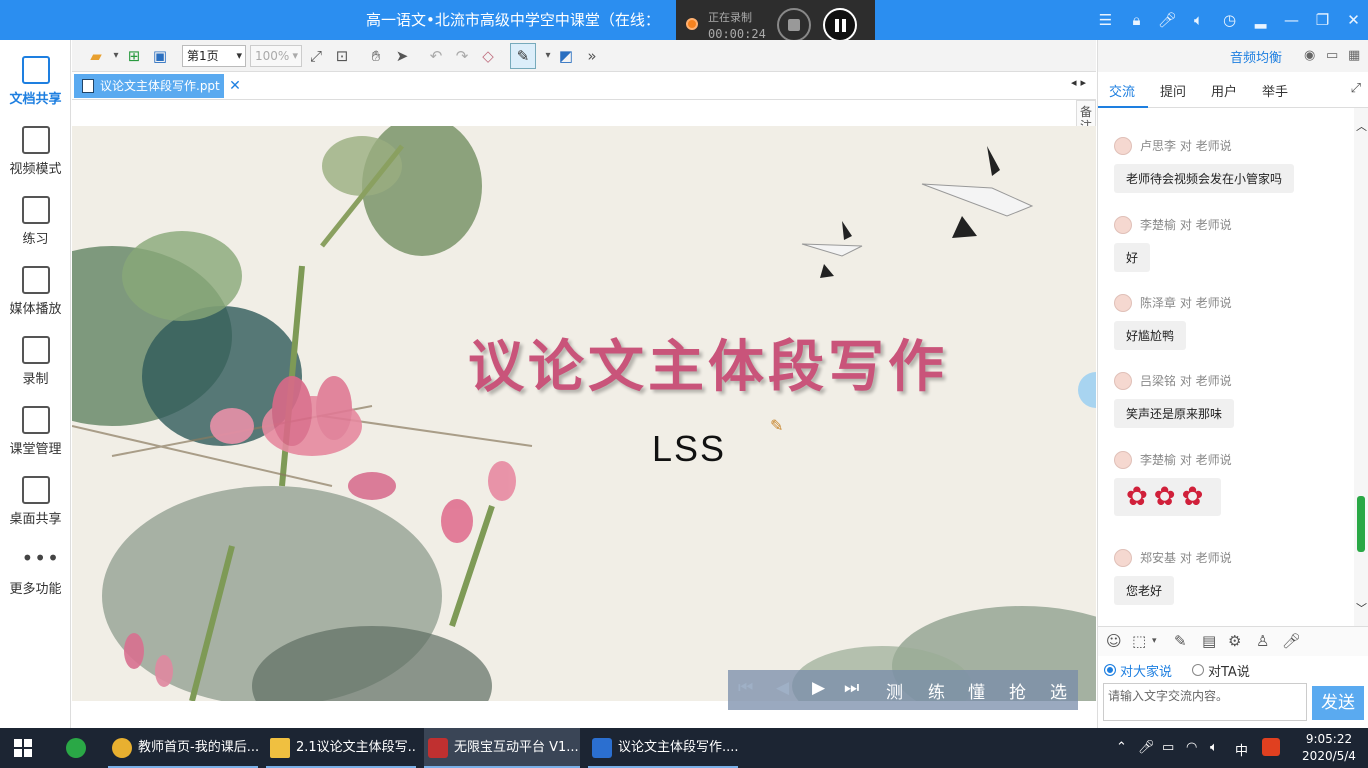 Image resolution: width=1368 pixels, height=768 pixels. What do you see at coordinates (1262, 641) in the screenshot?
I see `user-icon: ♙` at bounding box center [1262, 641].